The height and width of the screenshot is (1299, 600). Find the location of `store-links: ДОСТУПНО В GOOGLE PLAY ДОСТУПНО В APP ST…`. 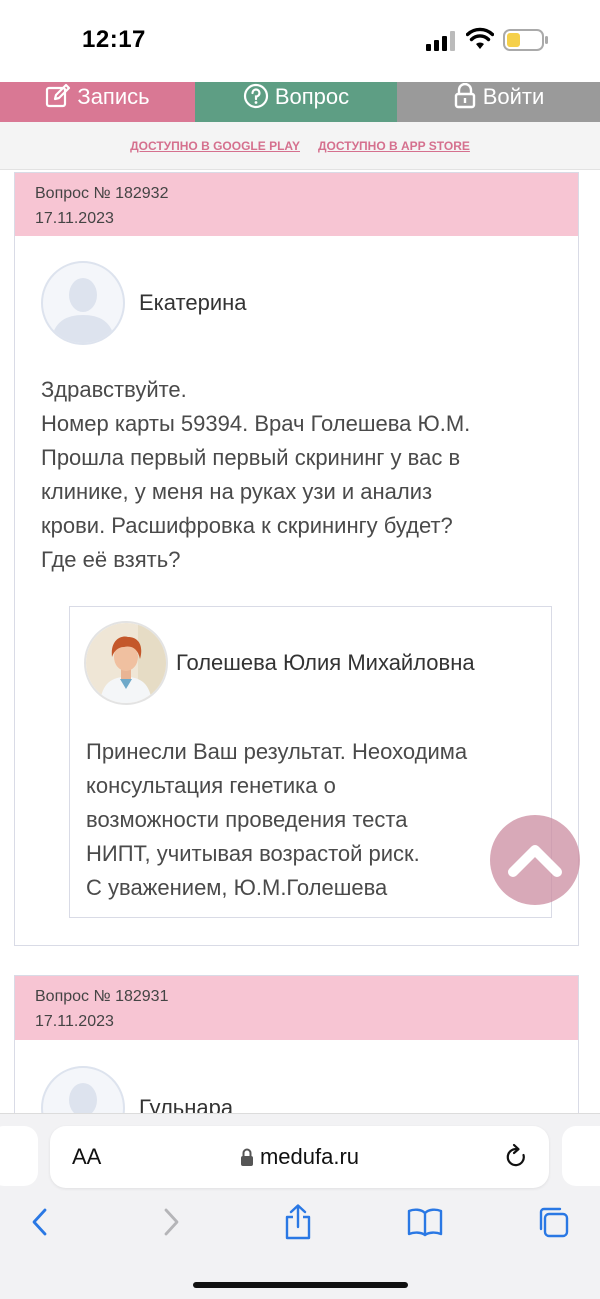

store-links: ДОСТУПНО В GOOGLE PLAY ДОСТУПНО В APP ST… is located at coordinates (300, 146).